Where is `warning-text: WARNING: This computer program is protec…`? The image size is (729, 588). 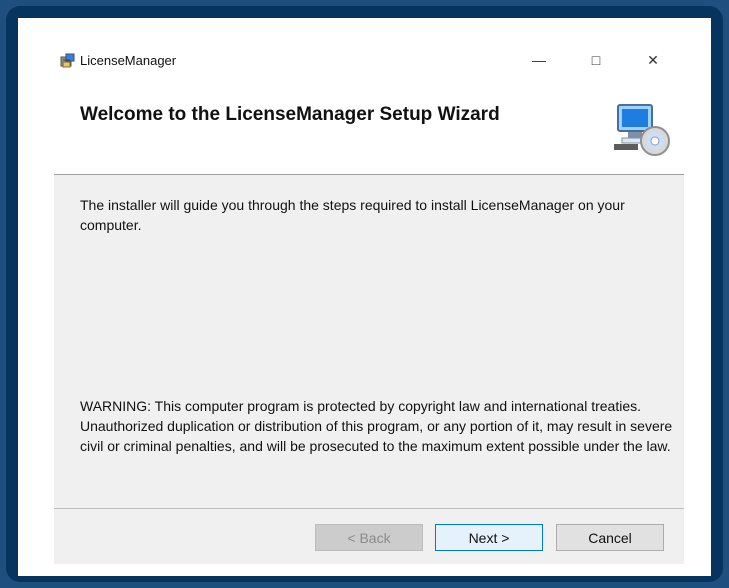
warning-text: WARNING: This computer program is protec… is located at coordinates (376, 426).